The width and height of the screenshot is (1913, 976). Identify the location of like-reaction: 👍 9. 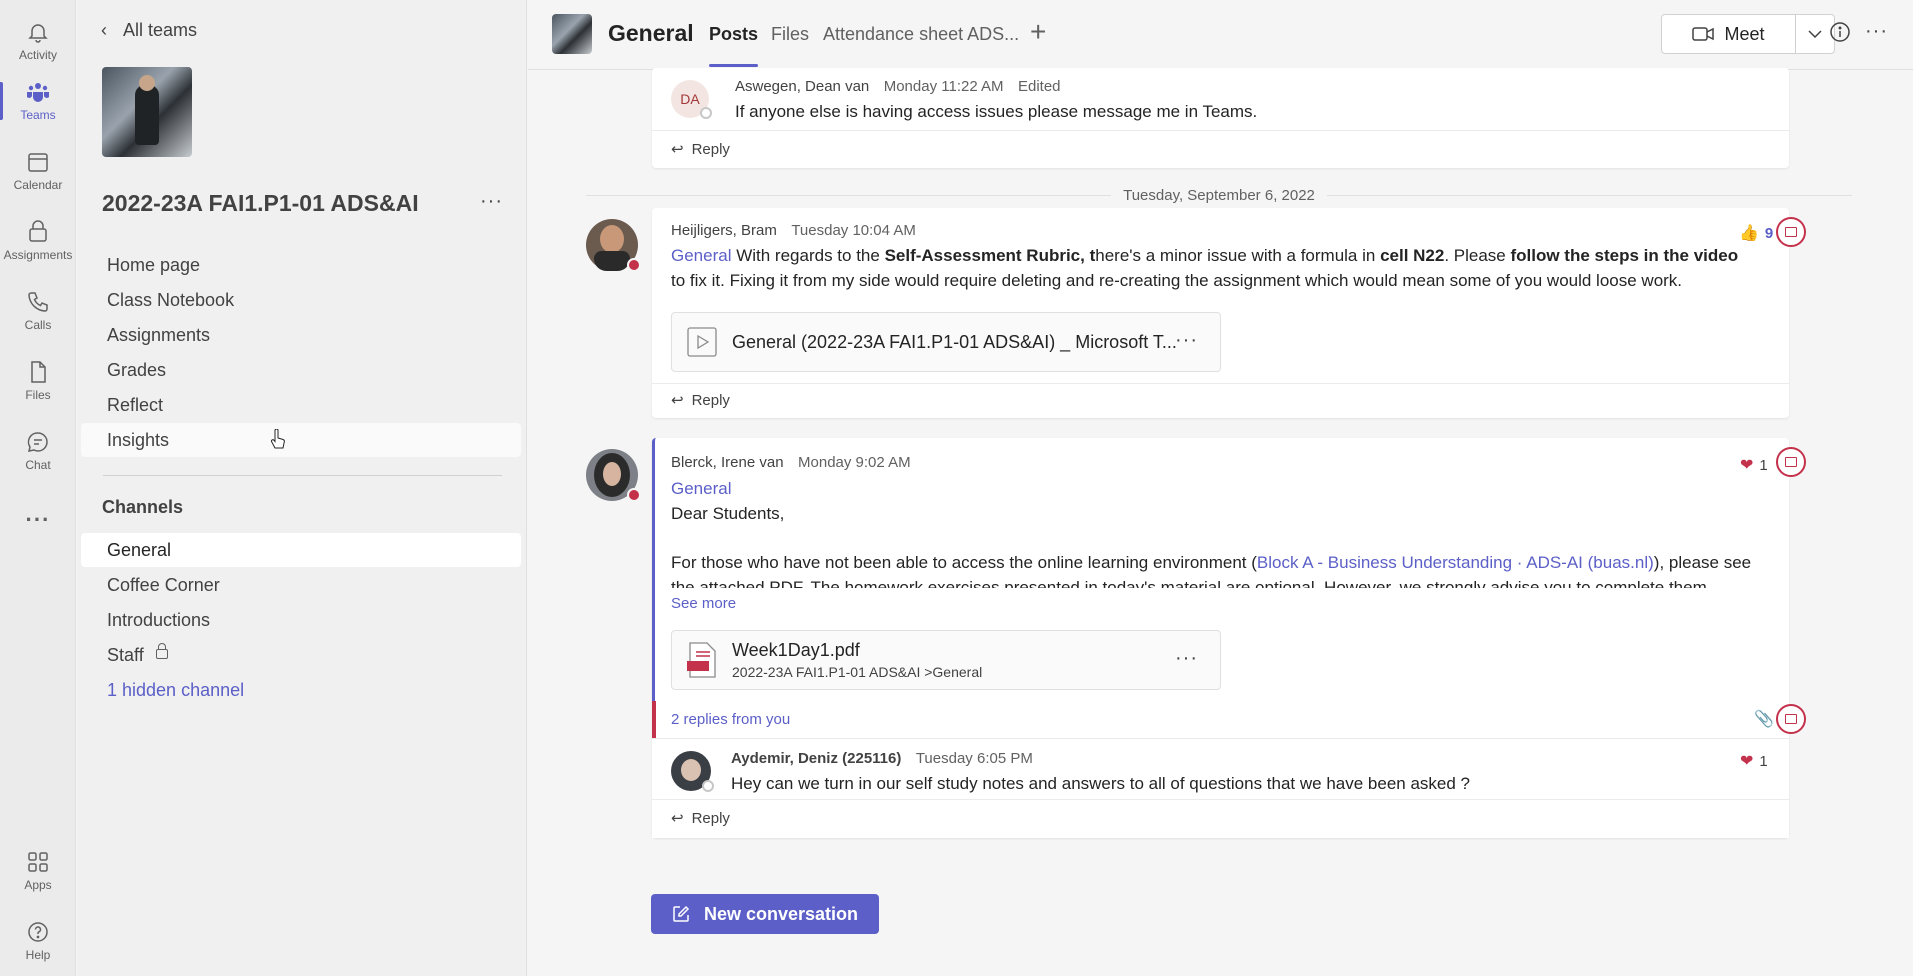
(1756, 233).